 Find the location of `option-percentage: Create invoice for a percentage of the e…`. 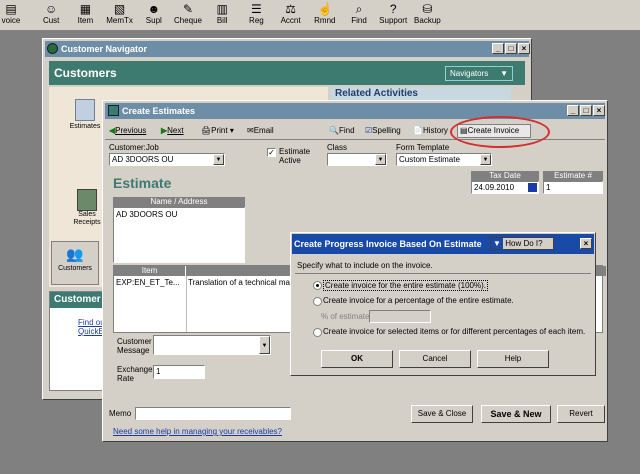

option-percentage: Create invoice for a percentage of the e… is located at coordinates (418, 300).